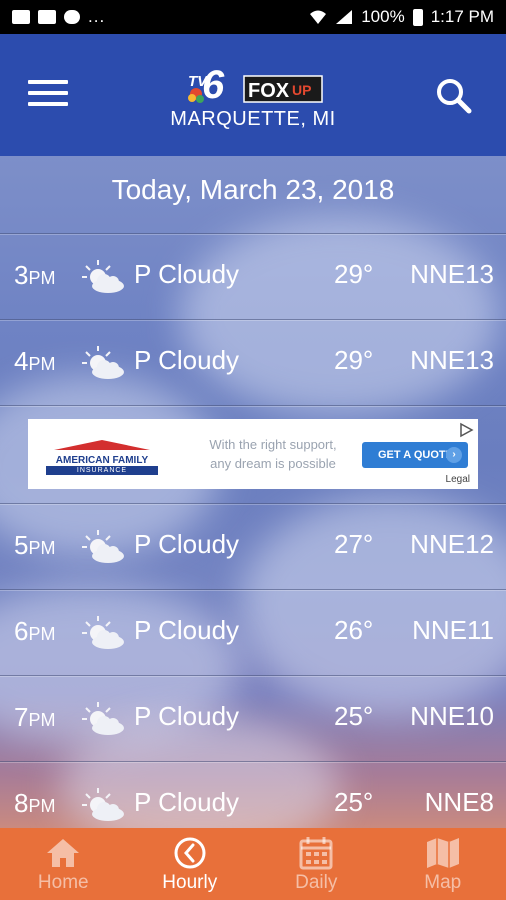 The image size is (506, 900). What do you see at coordinates (21, 17) in the screenshot?
I see `notification-icon` at bounding box center [21, 17].